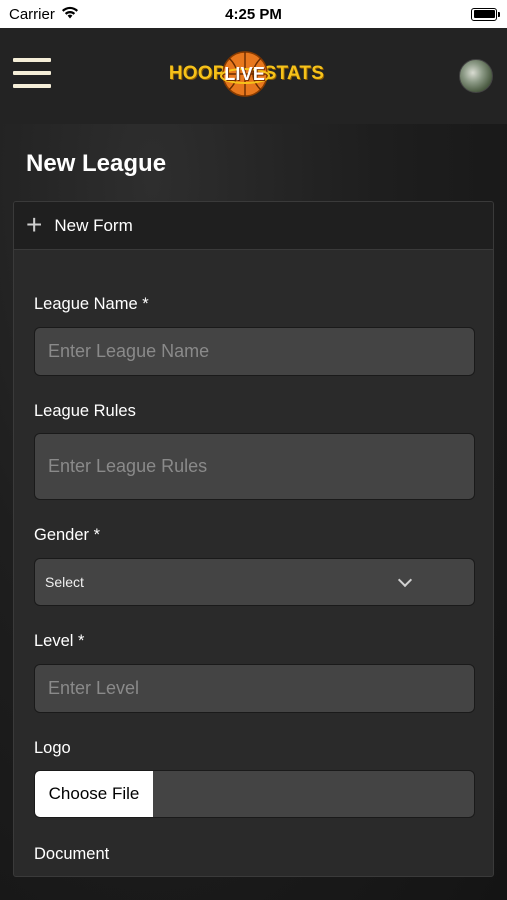 Image resolution: width=507 pixels, height=900 pixels. What do you see at coordinates (485, 14) in the screenshot?
I see `battery-icon` at bounding box center [485, 14].